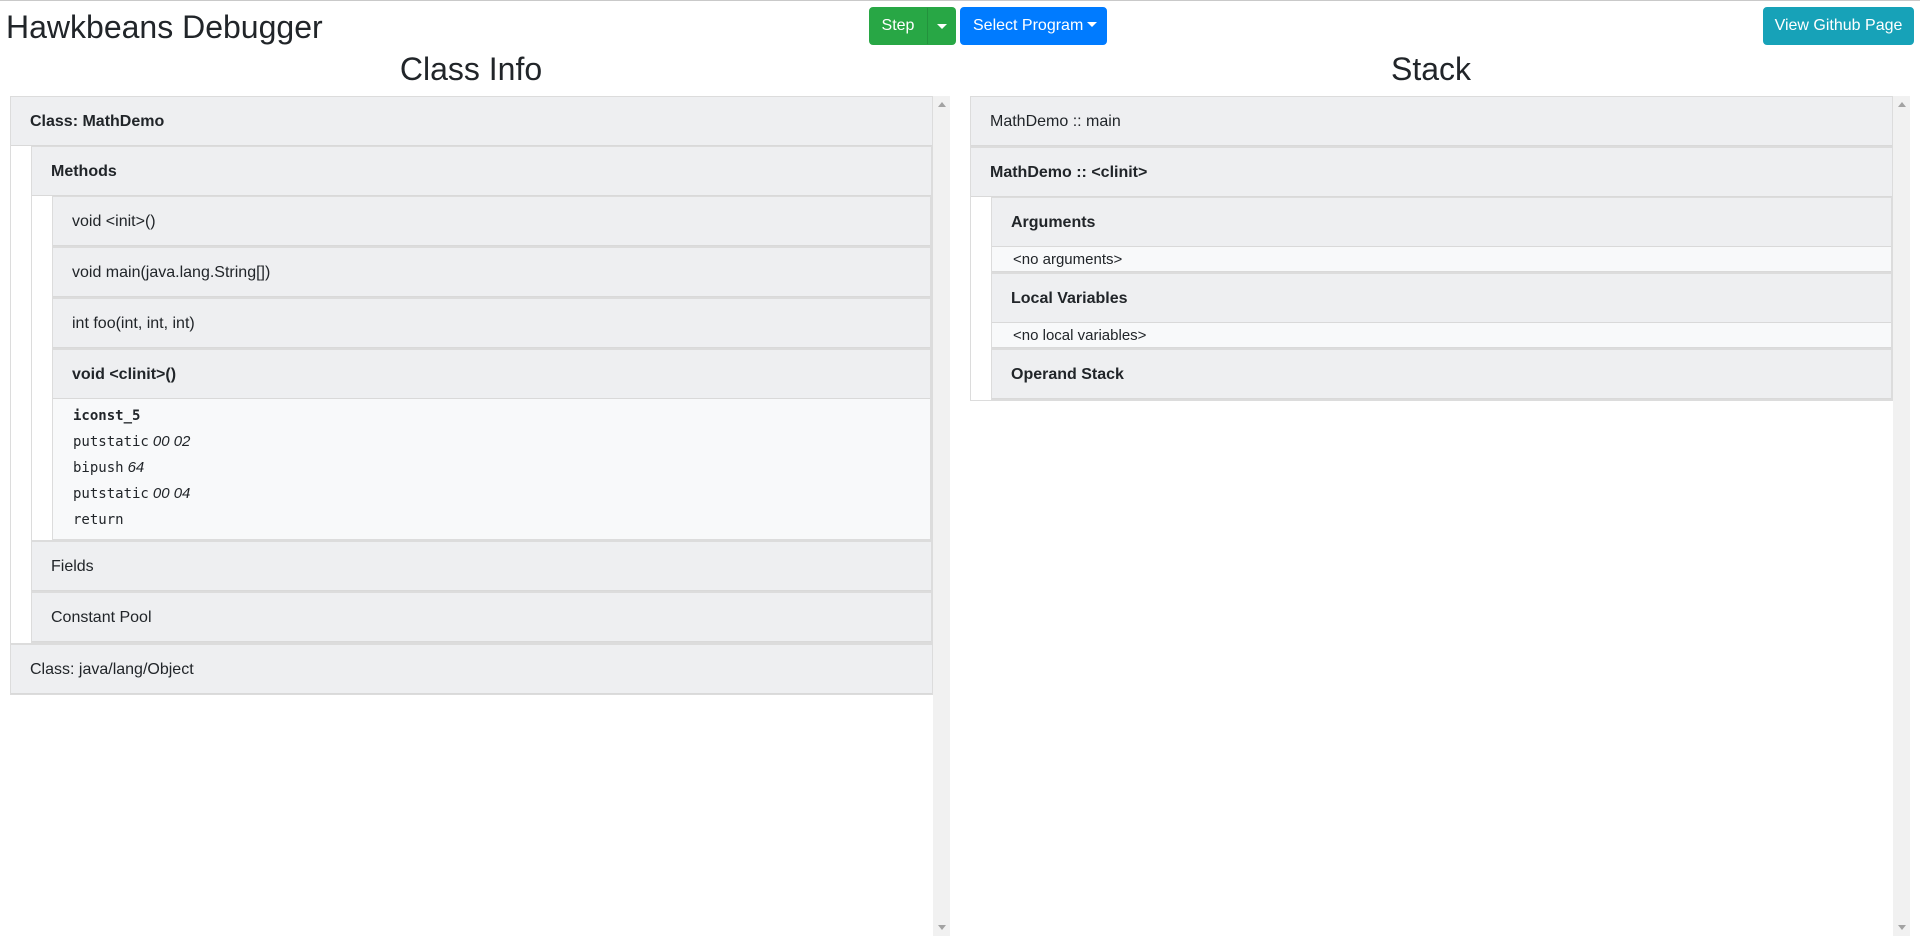 The height and width of the screenshot is (936, 1920). Describe the element at coordinates (1441, 222) in the screenshot. I see `arguments-header: Arguments` at that location.